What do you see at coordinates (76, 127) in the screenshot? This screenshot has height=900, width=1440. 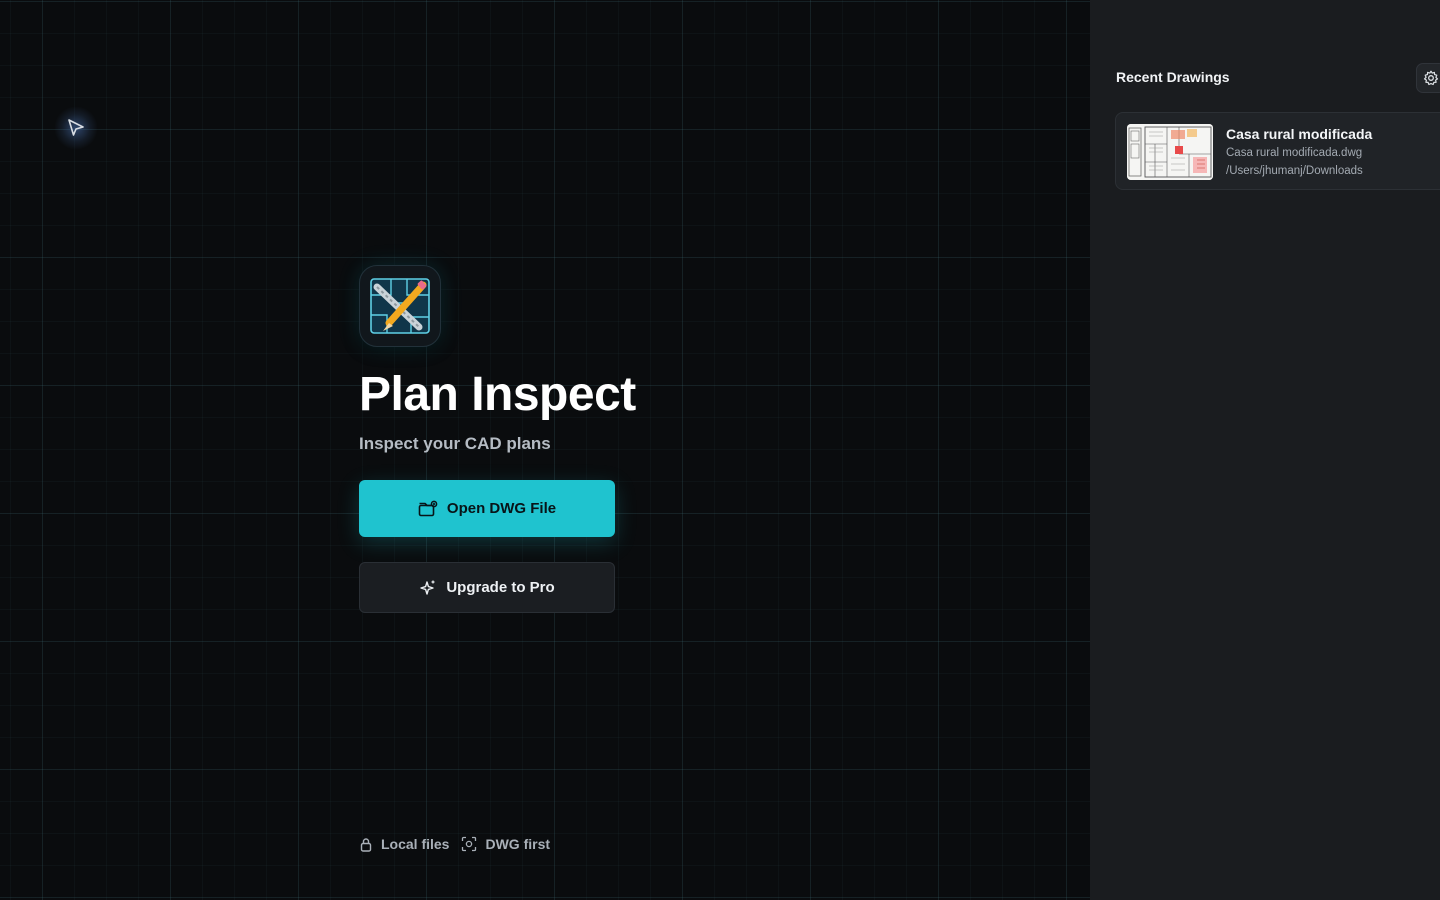 I see `cursor-pointer-icon` at bounding box center [76, 127].